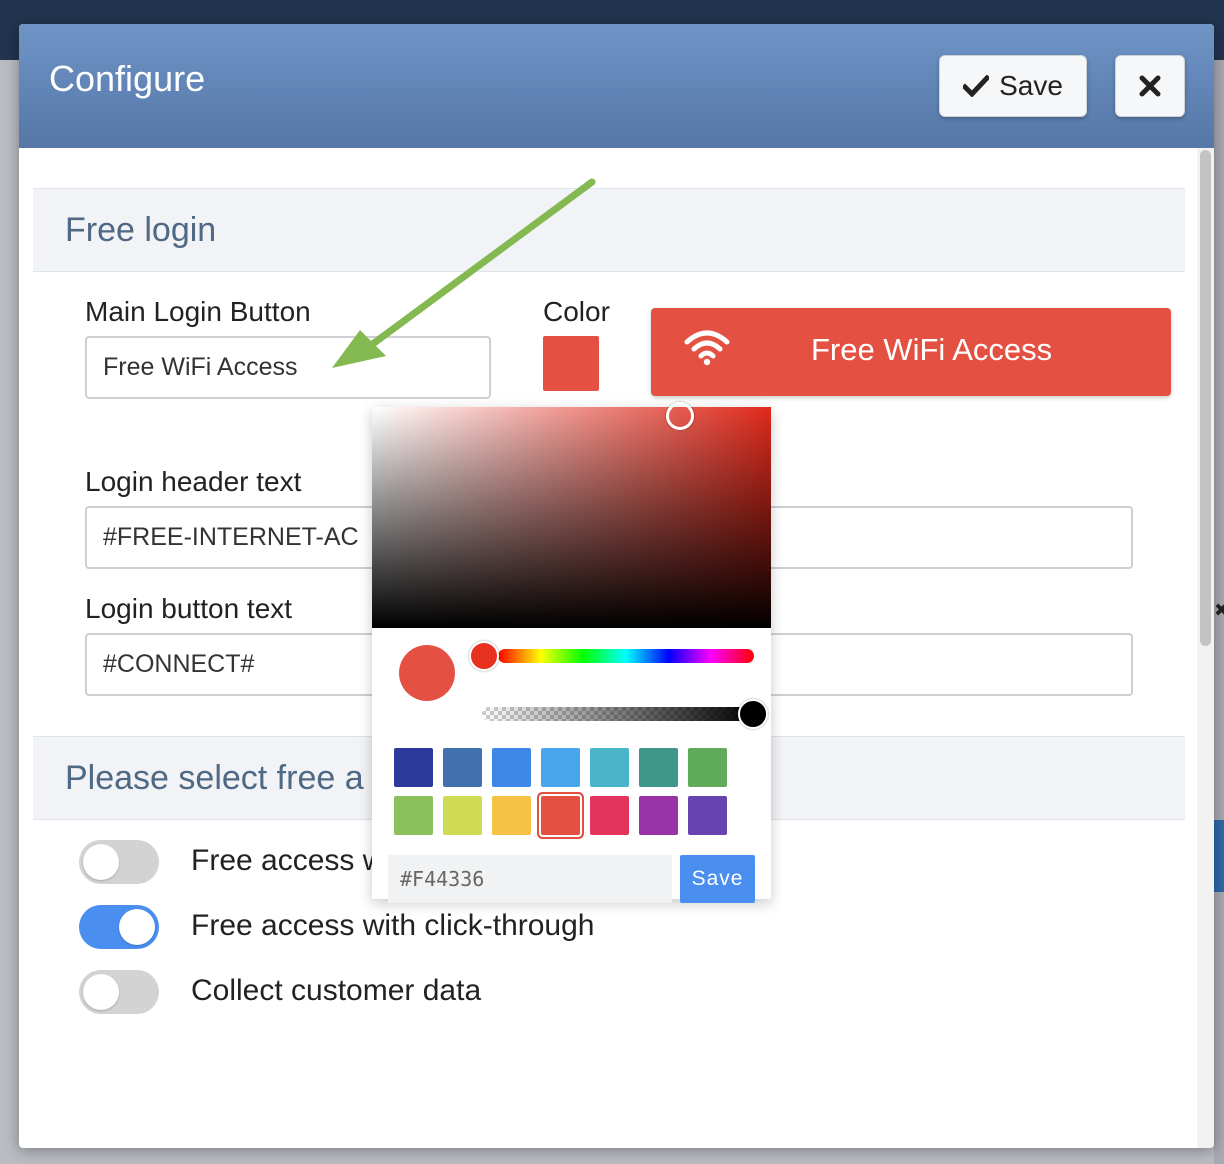  Describe the element at coordinates (427, 673) in the screenshot. I see `current-color-preview` at that location.